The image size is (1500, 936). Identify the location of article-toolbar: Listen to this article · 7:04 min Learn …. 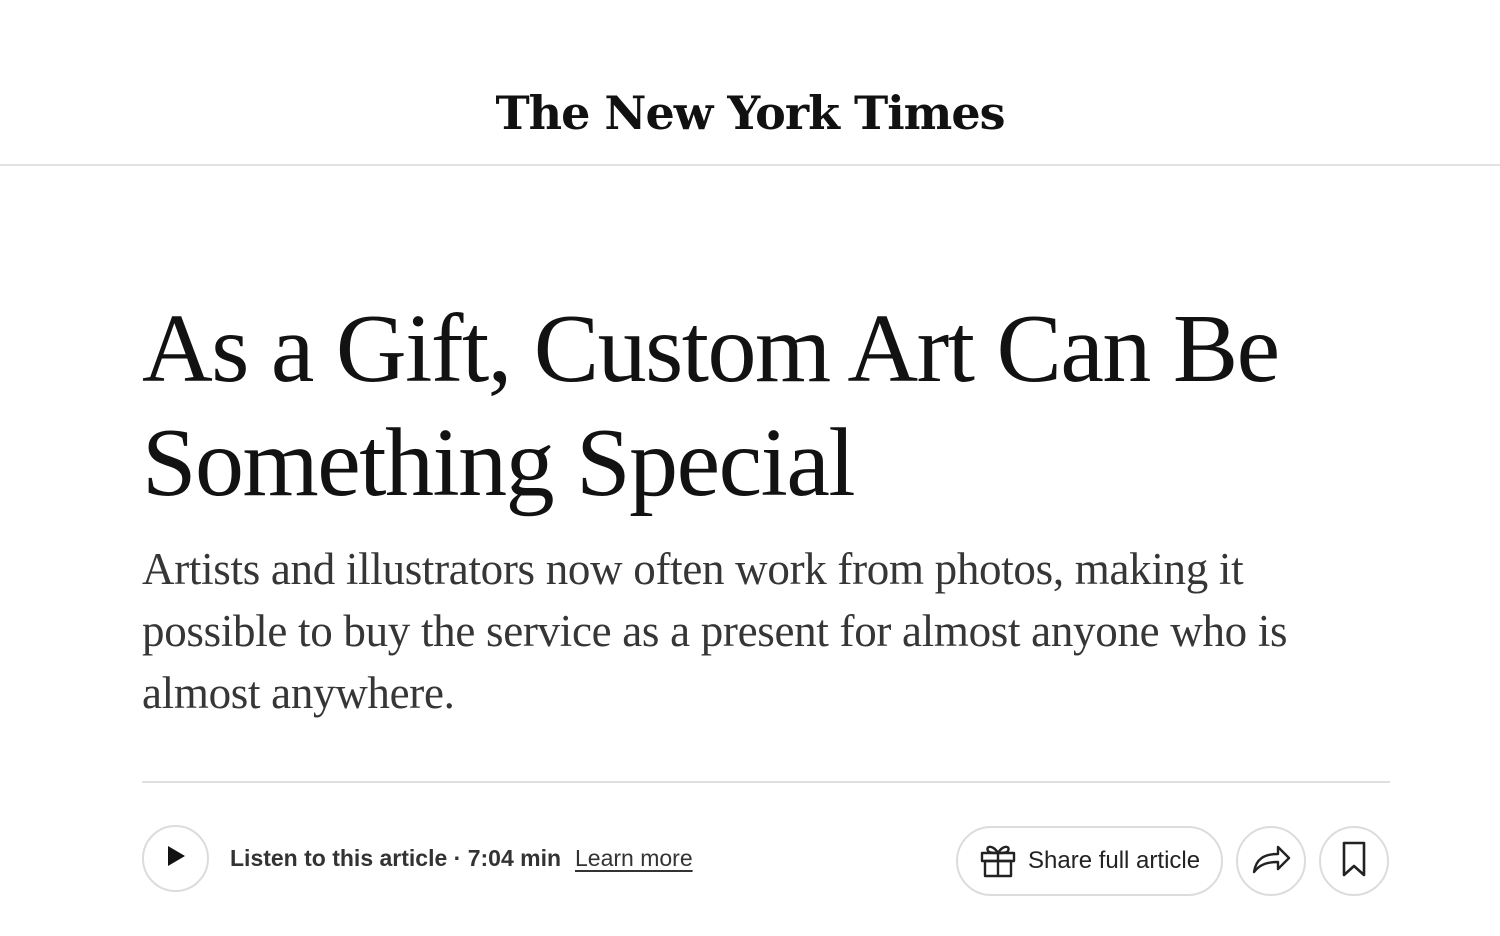
(766, 860).